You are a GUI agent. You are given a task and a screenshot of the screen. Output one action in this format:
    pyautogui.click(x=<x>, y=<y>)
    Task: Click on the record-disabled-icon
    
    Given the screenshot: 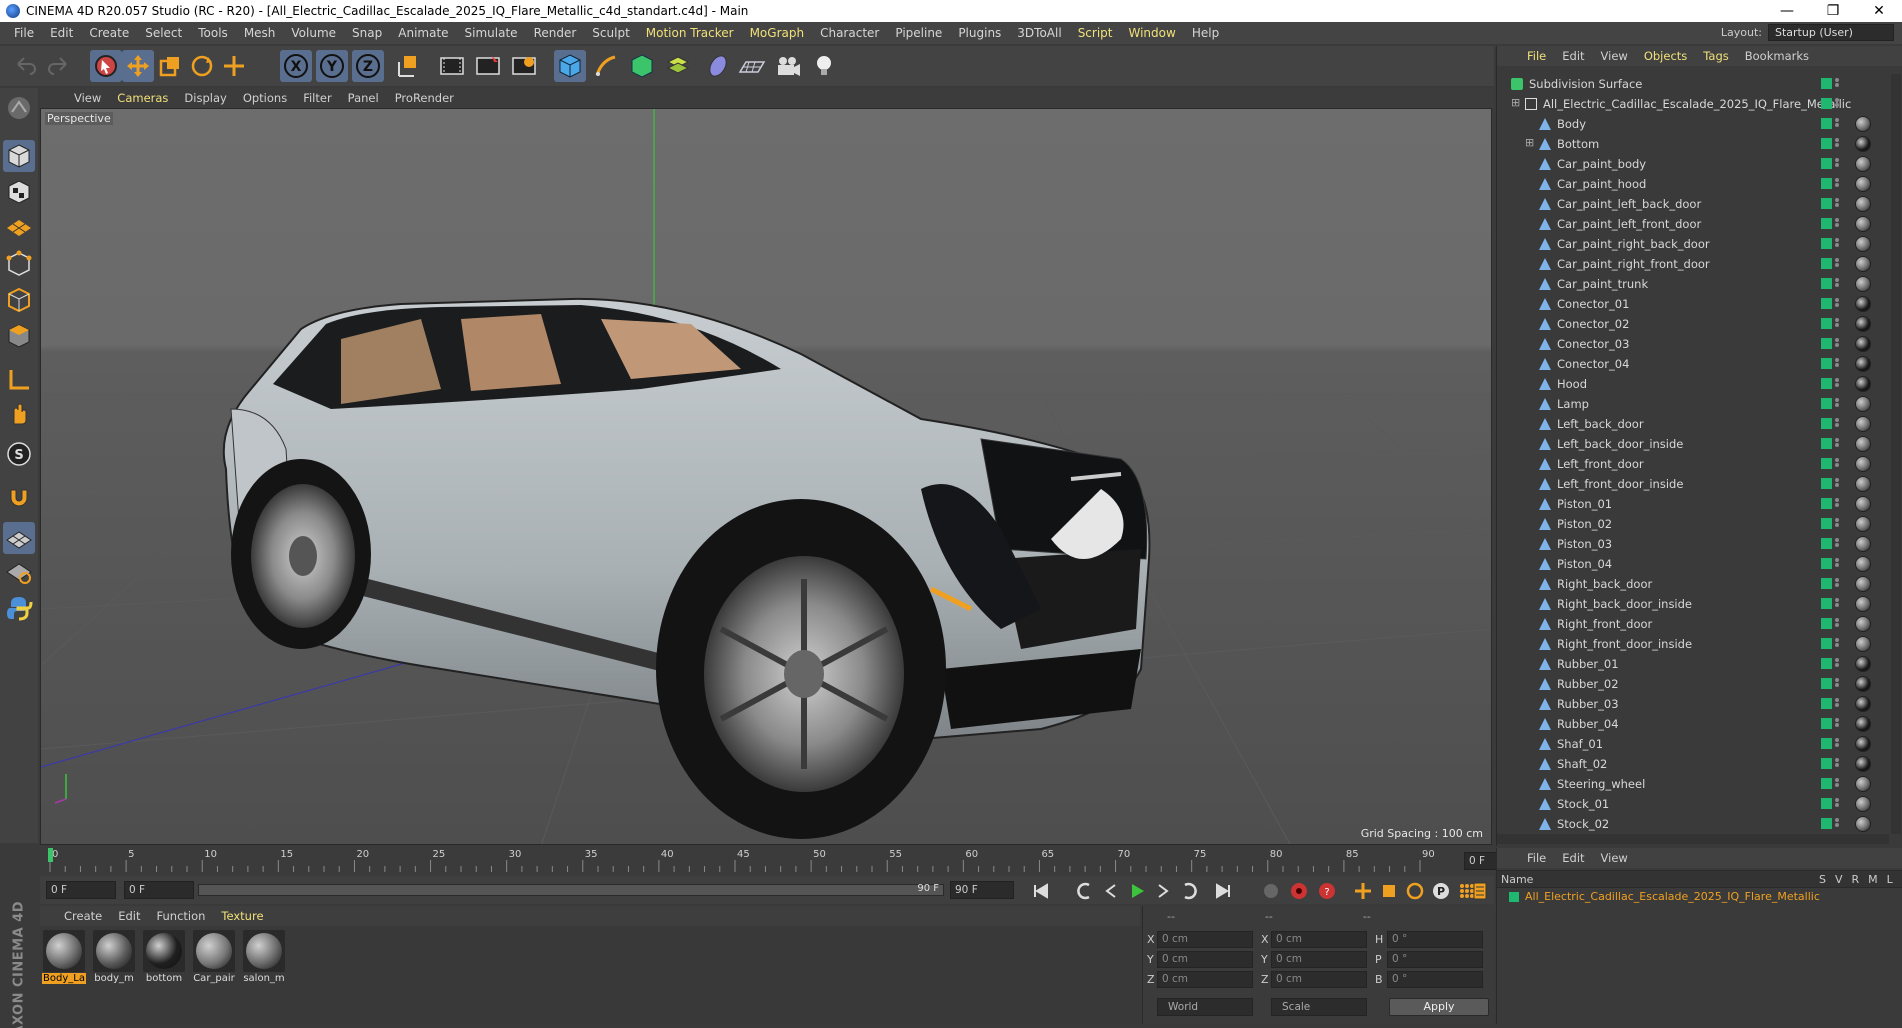 What is the action you would take?
    pyautogui.click(x=1271, y=891)
    